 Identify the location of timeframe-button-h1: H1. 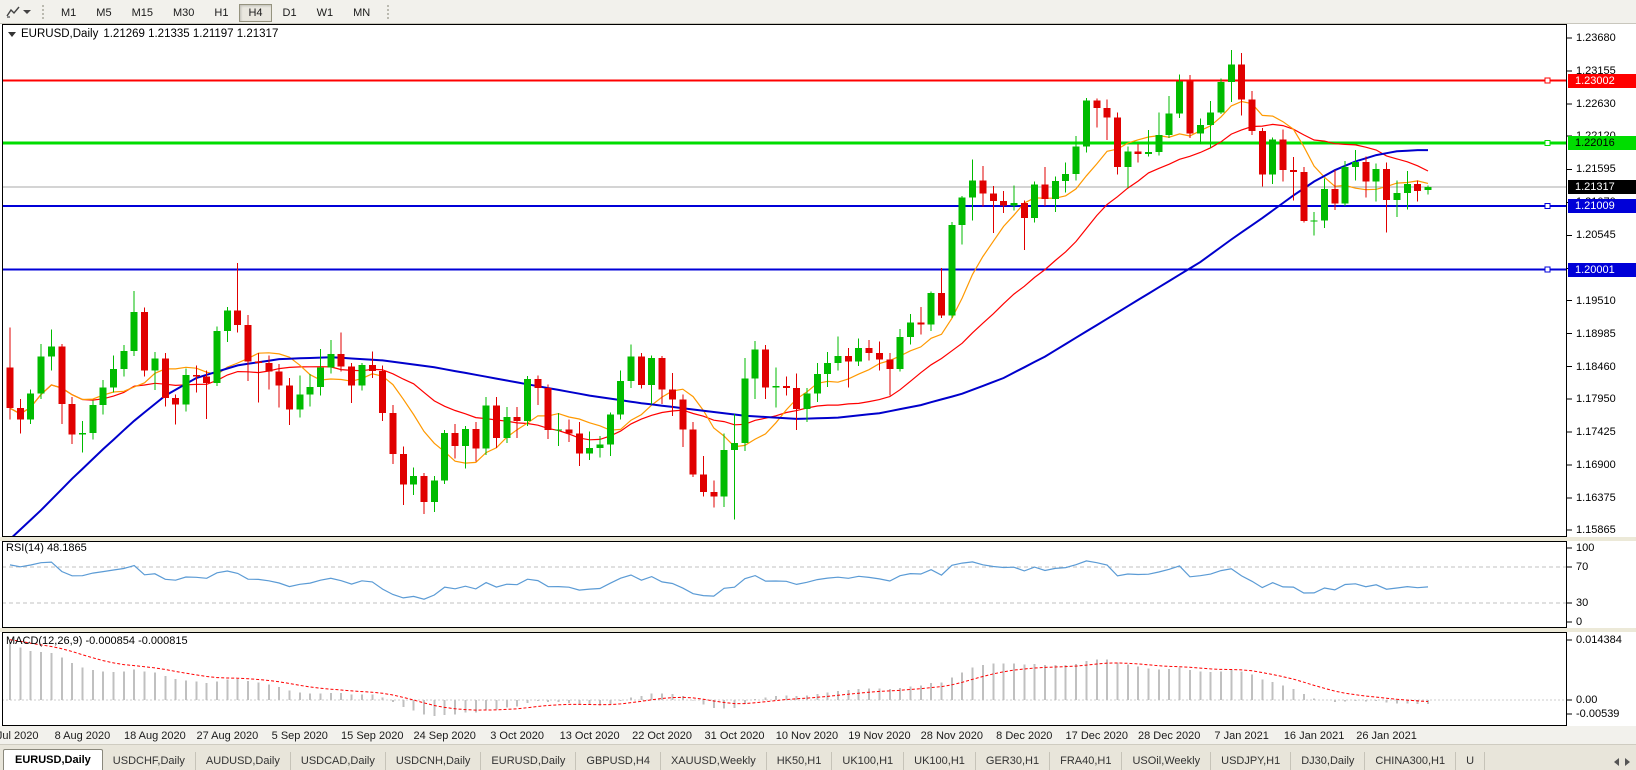
(221, 13).